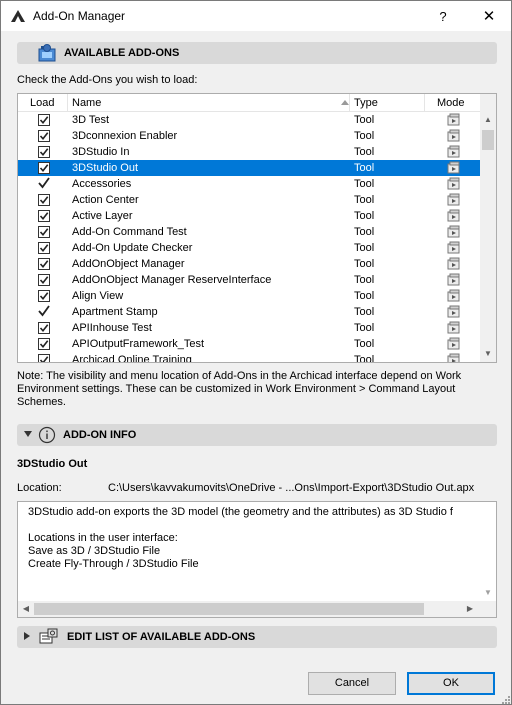 This screenshot has height=705, width=512. I want to click on description-vertical-scrollbar: ▼, so click(488, 551).